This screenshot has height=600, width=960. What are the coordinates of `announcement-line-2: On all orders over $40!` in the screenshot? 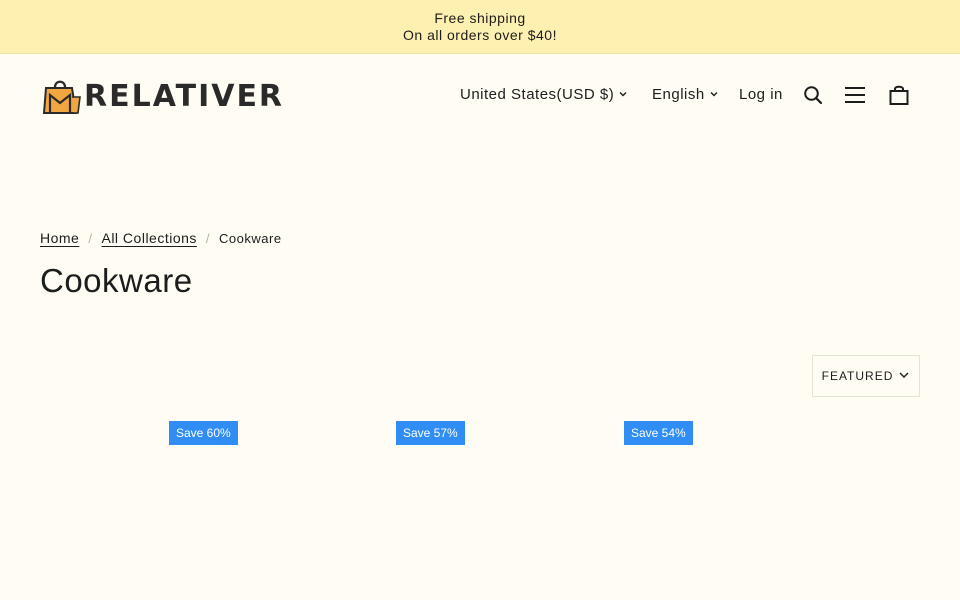 It's located at (480, 34).